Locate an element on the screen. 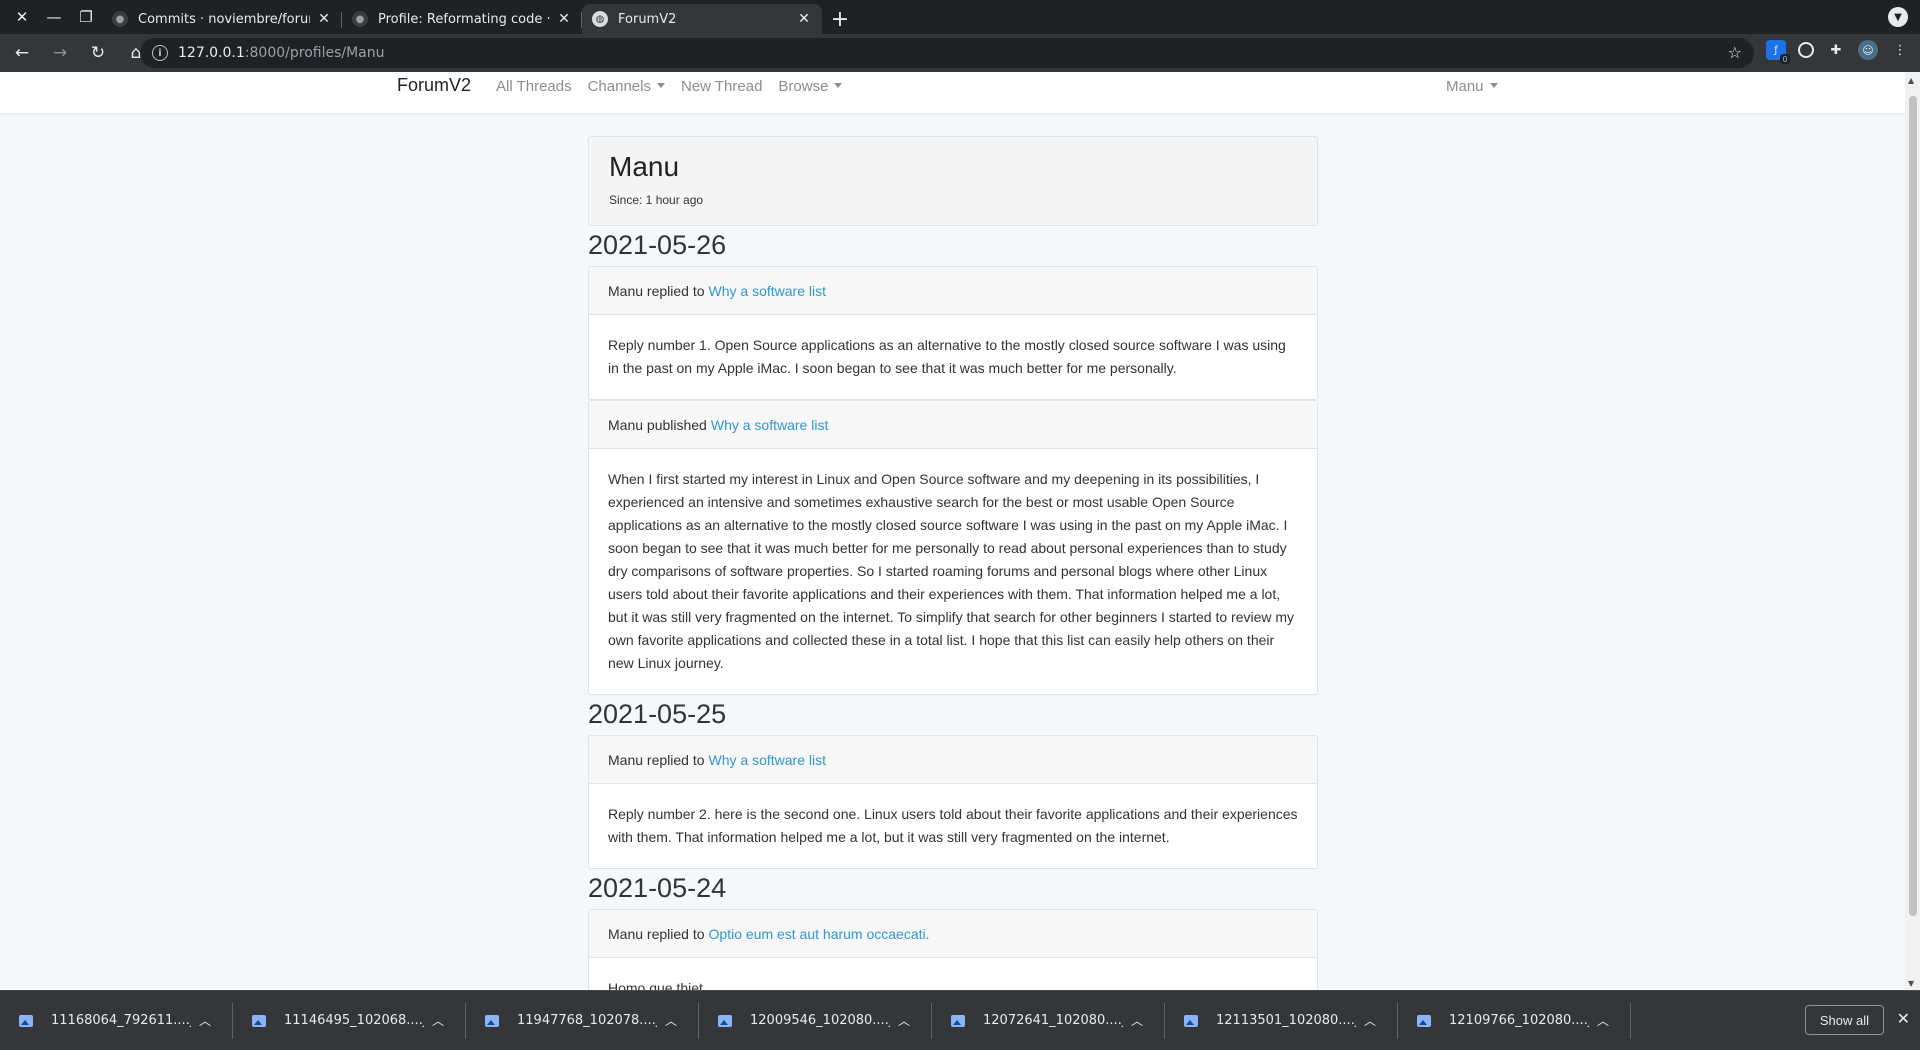  new-tab-plus-icon: + is located at coordinates (840, 19).